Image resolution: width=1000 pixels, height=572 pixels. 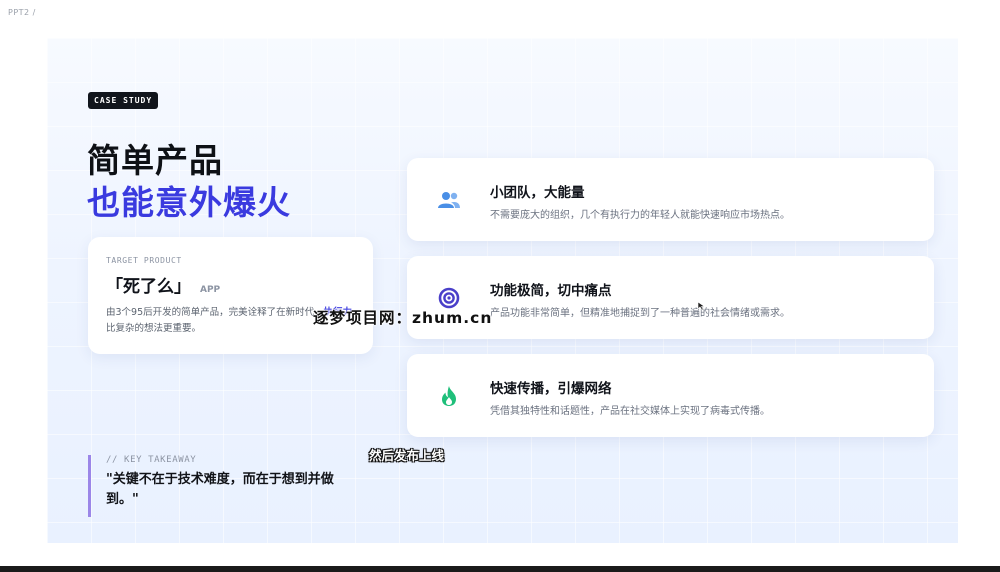 I want to click on feature-title: 快速传播，引爆网络, so click(x=551, y=389).